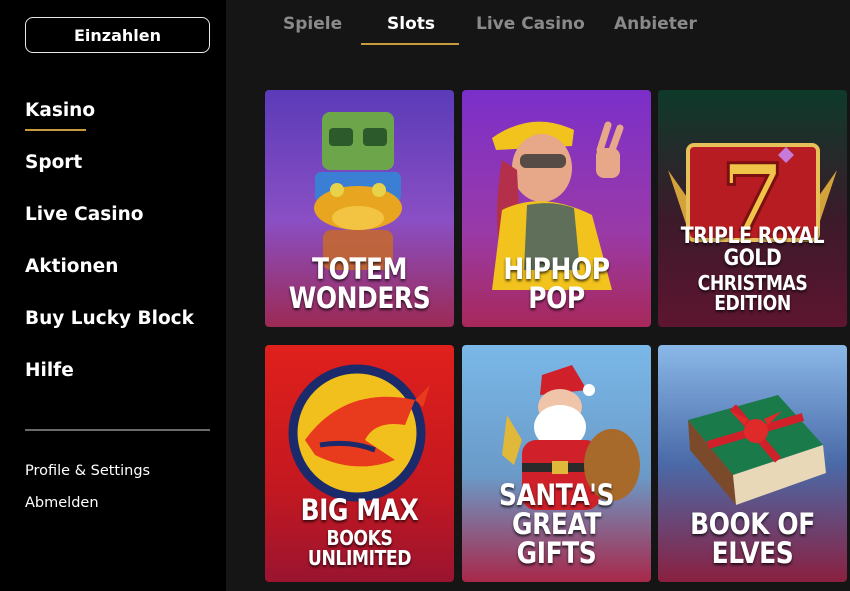  What do you see at coordinates (109, 121) in the screenshot?
I see `sidebar-item-kasino: Kasino` at bounding box center [109, 121].